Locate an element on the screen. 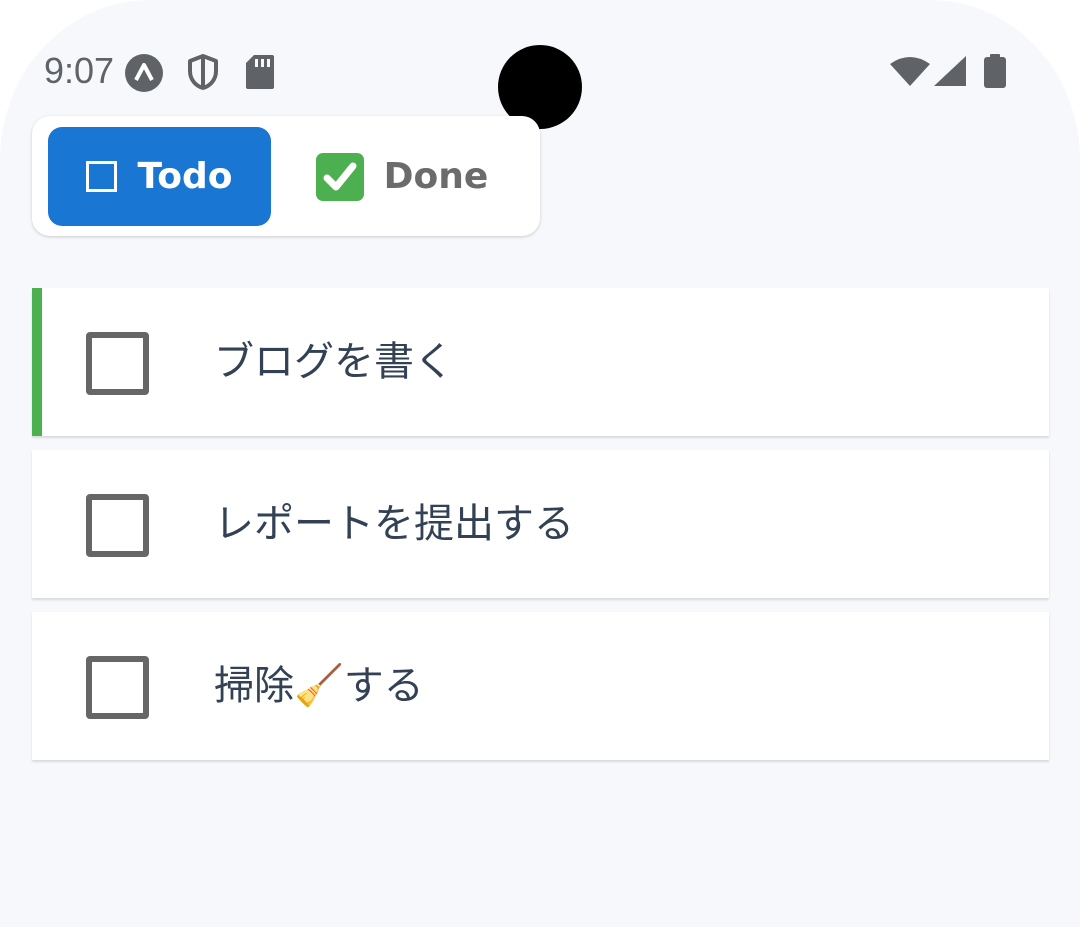  battery-icon is located at coordinates (995, 71).